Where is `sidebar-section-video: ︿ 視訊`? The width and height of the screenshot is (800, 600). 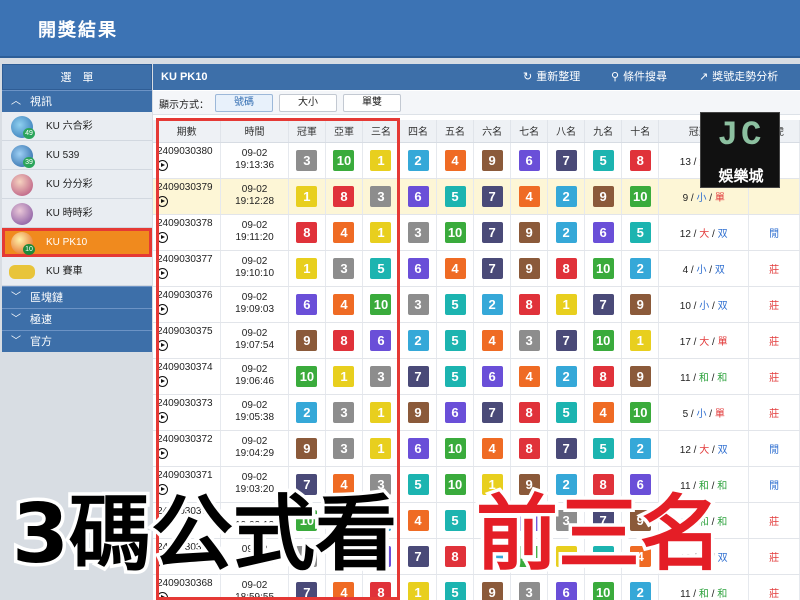 sidebar-section-video: ︿ 視訊 is located at coordinates (77, 101).